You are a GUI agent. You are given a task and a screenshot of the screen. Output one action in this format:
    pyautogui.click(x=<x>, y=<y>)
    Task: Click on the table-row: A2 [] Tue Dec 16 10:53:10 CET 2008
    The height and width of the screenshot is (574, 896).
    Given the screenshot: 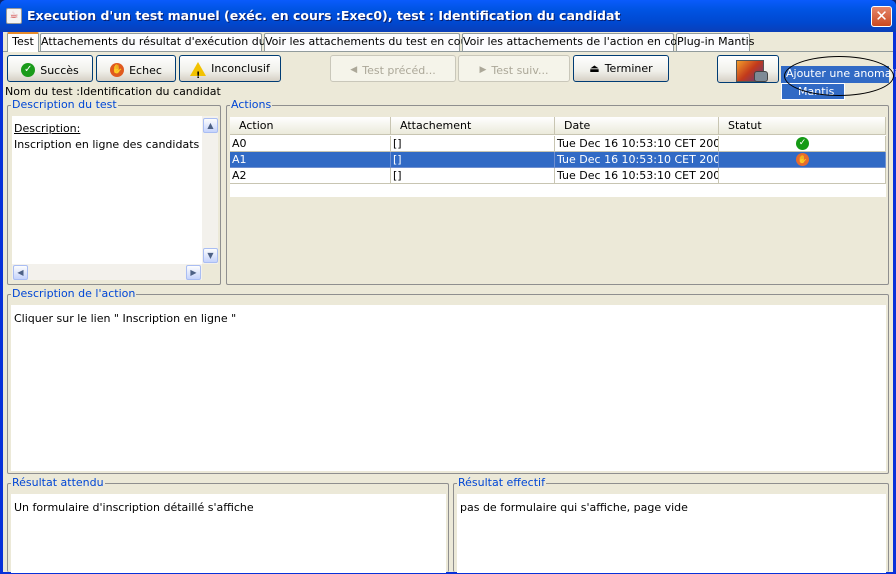 What is the action you would take?
    pyautogui.click(x=558, y=176)
    